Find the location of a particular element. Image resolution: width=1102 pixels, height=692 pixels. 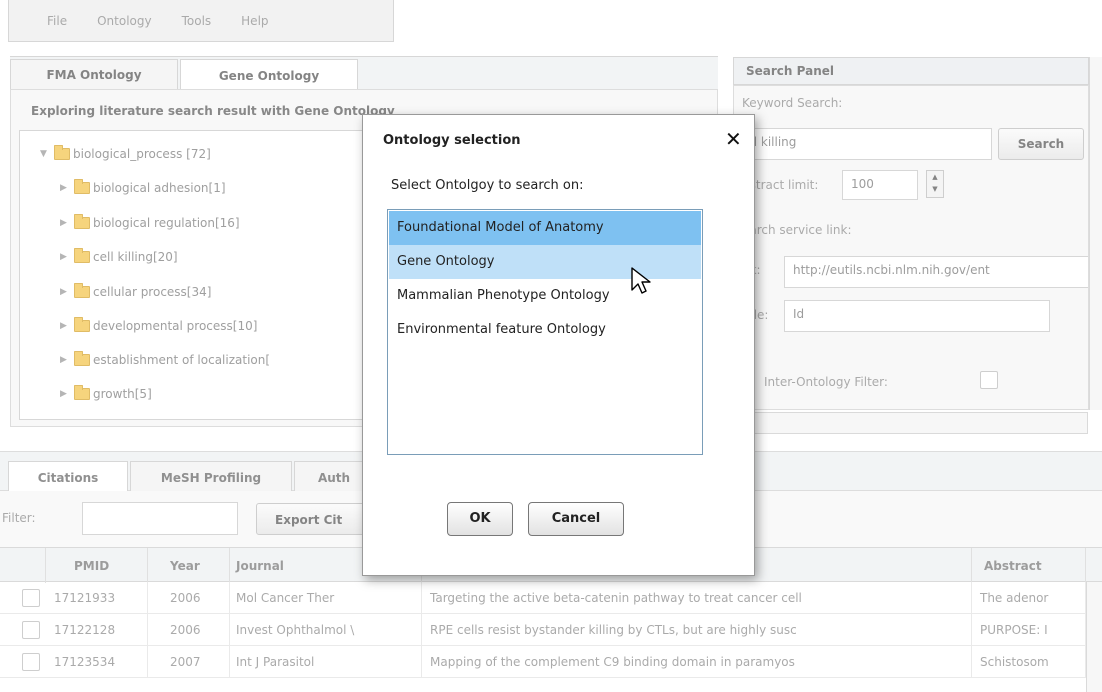

dialog-title: Ontology selection is located at coordinates (452, 140).